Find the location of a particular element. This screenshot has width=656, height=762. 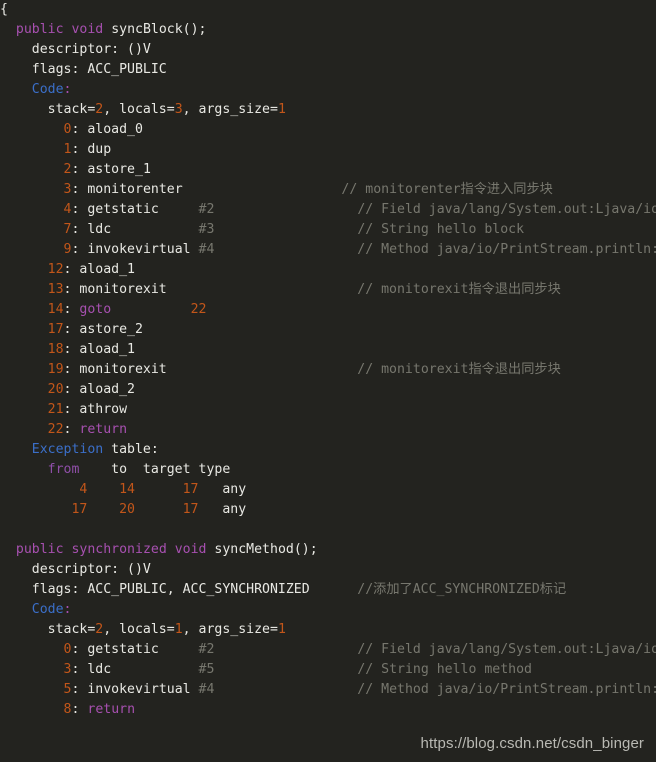

code-line: 2: astore_1 is located at coordinates (328, 170).